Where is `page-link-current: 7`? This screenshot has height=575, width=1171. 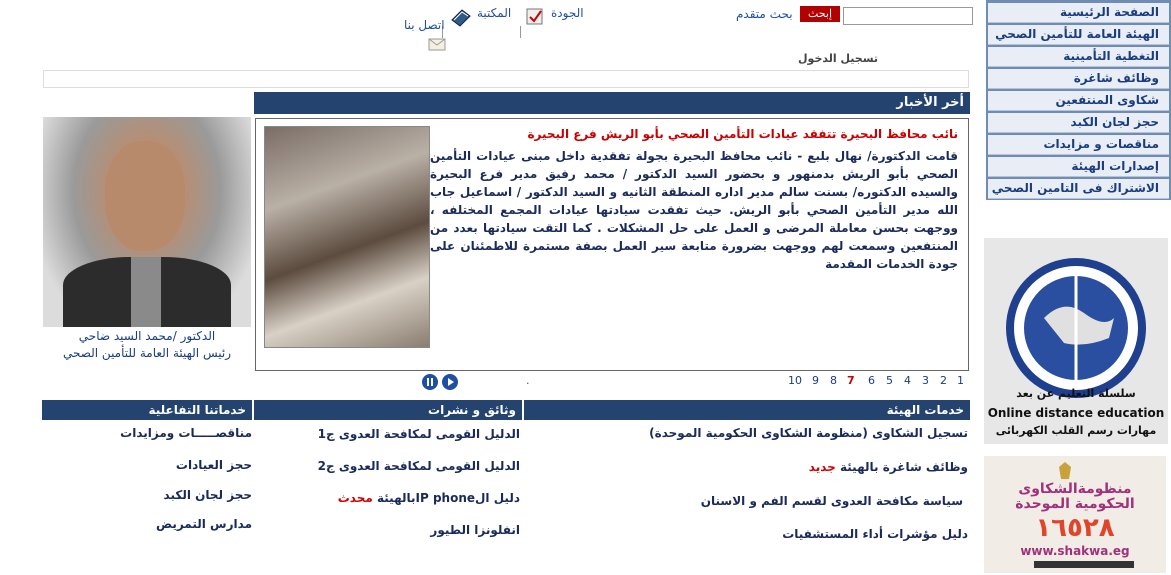
page-link-current: 7 is located at coordinates (851, 380).